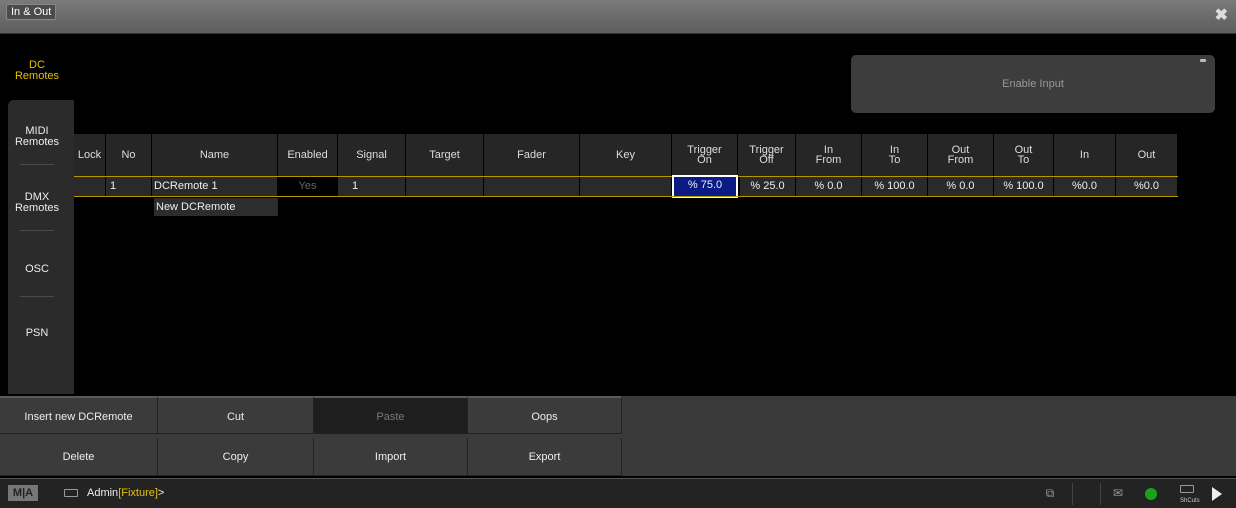 The image size is (1236, 508). I want to click on mail-icon: ✉, so click(1118, 493).